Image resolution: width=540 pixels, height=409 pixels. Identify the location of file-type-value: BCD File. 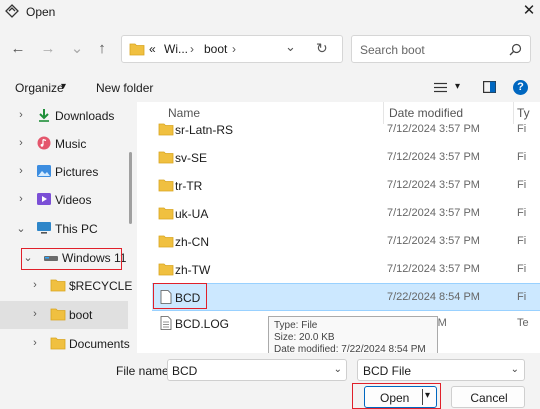
(387, 371).